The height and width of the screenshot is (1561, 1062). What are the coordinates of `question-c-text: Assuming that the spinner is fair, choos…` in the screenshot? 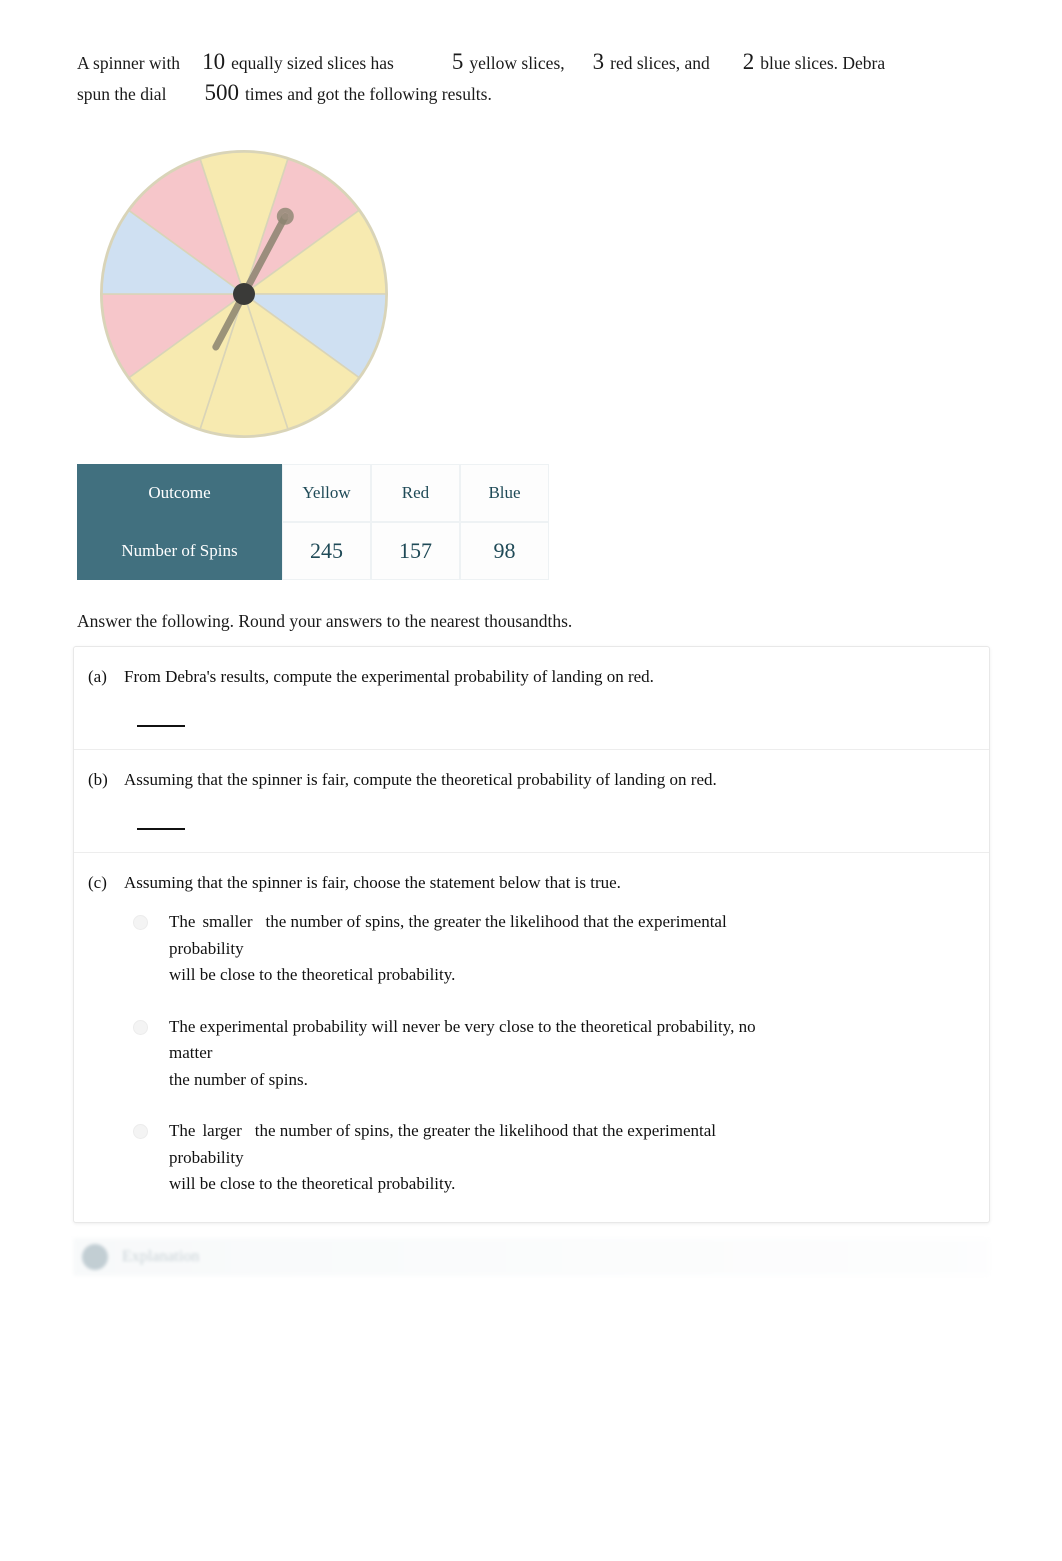 It's located at (372, 882).